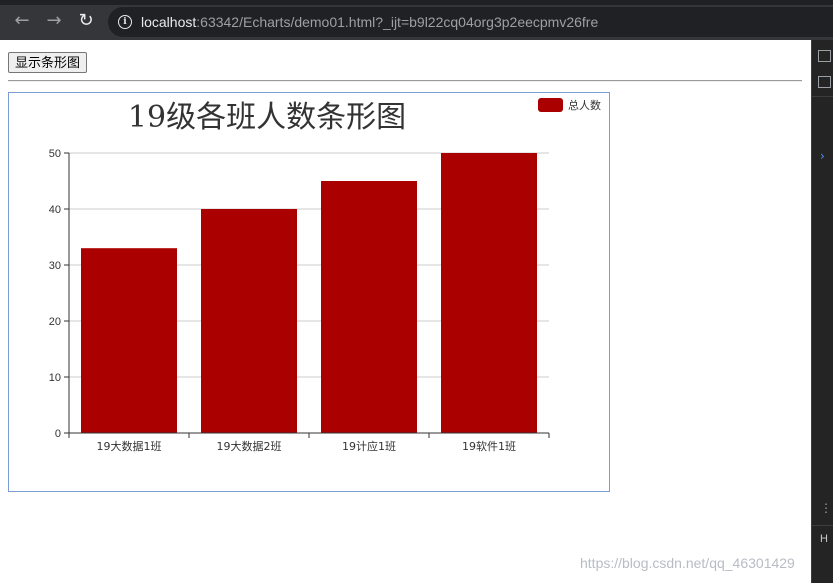 The width and height of the screenshot is (833, 583). I want to click on devtools-panel: › ⋮ H, so click(822, 311).